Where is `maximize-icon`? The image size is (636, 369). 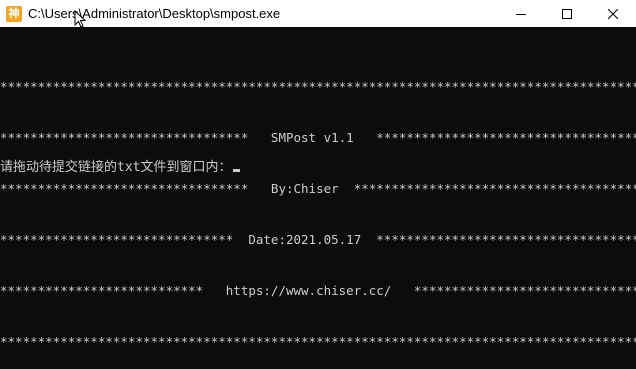 maximize-icon is located at coordinates (567, 13).